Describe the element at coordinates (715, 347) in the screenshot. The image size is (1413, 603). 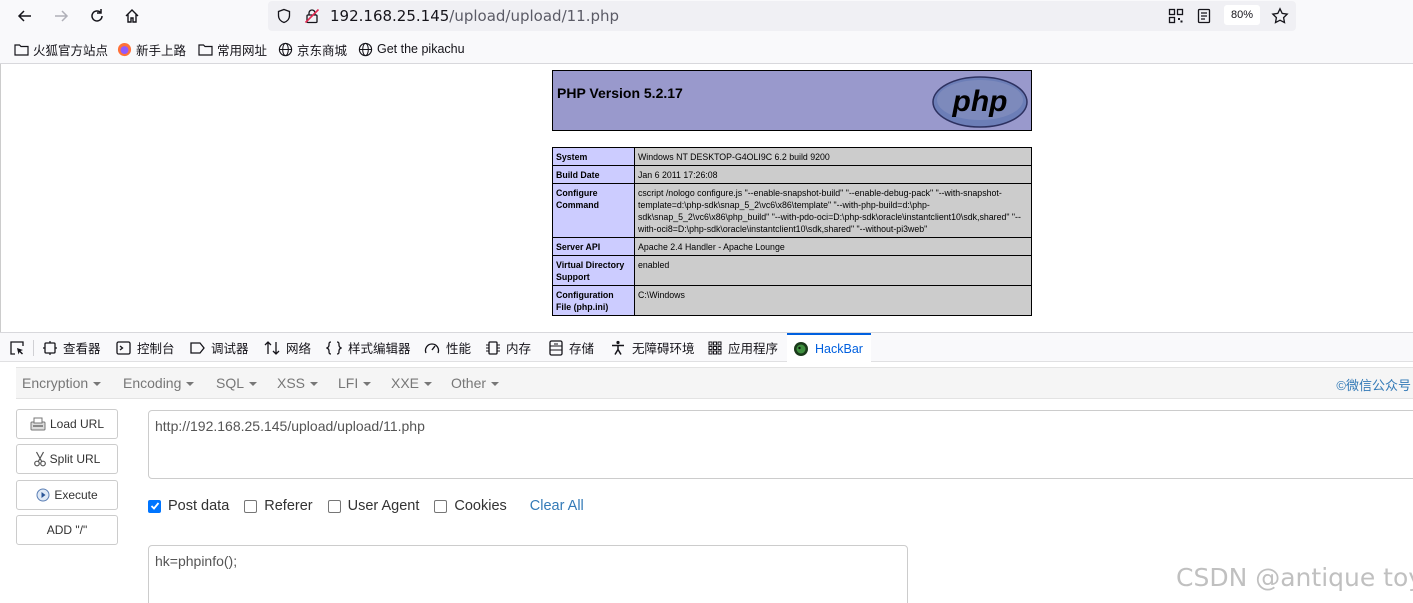
I see `application-icon` at that location.